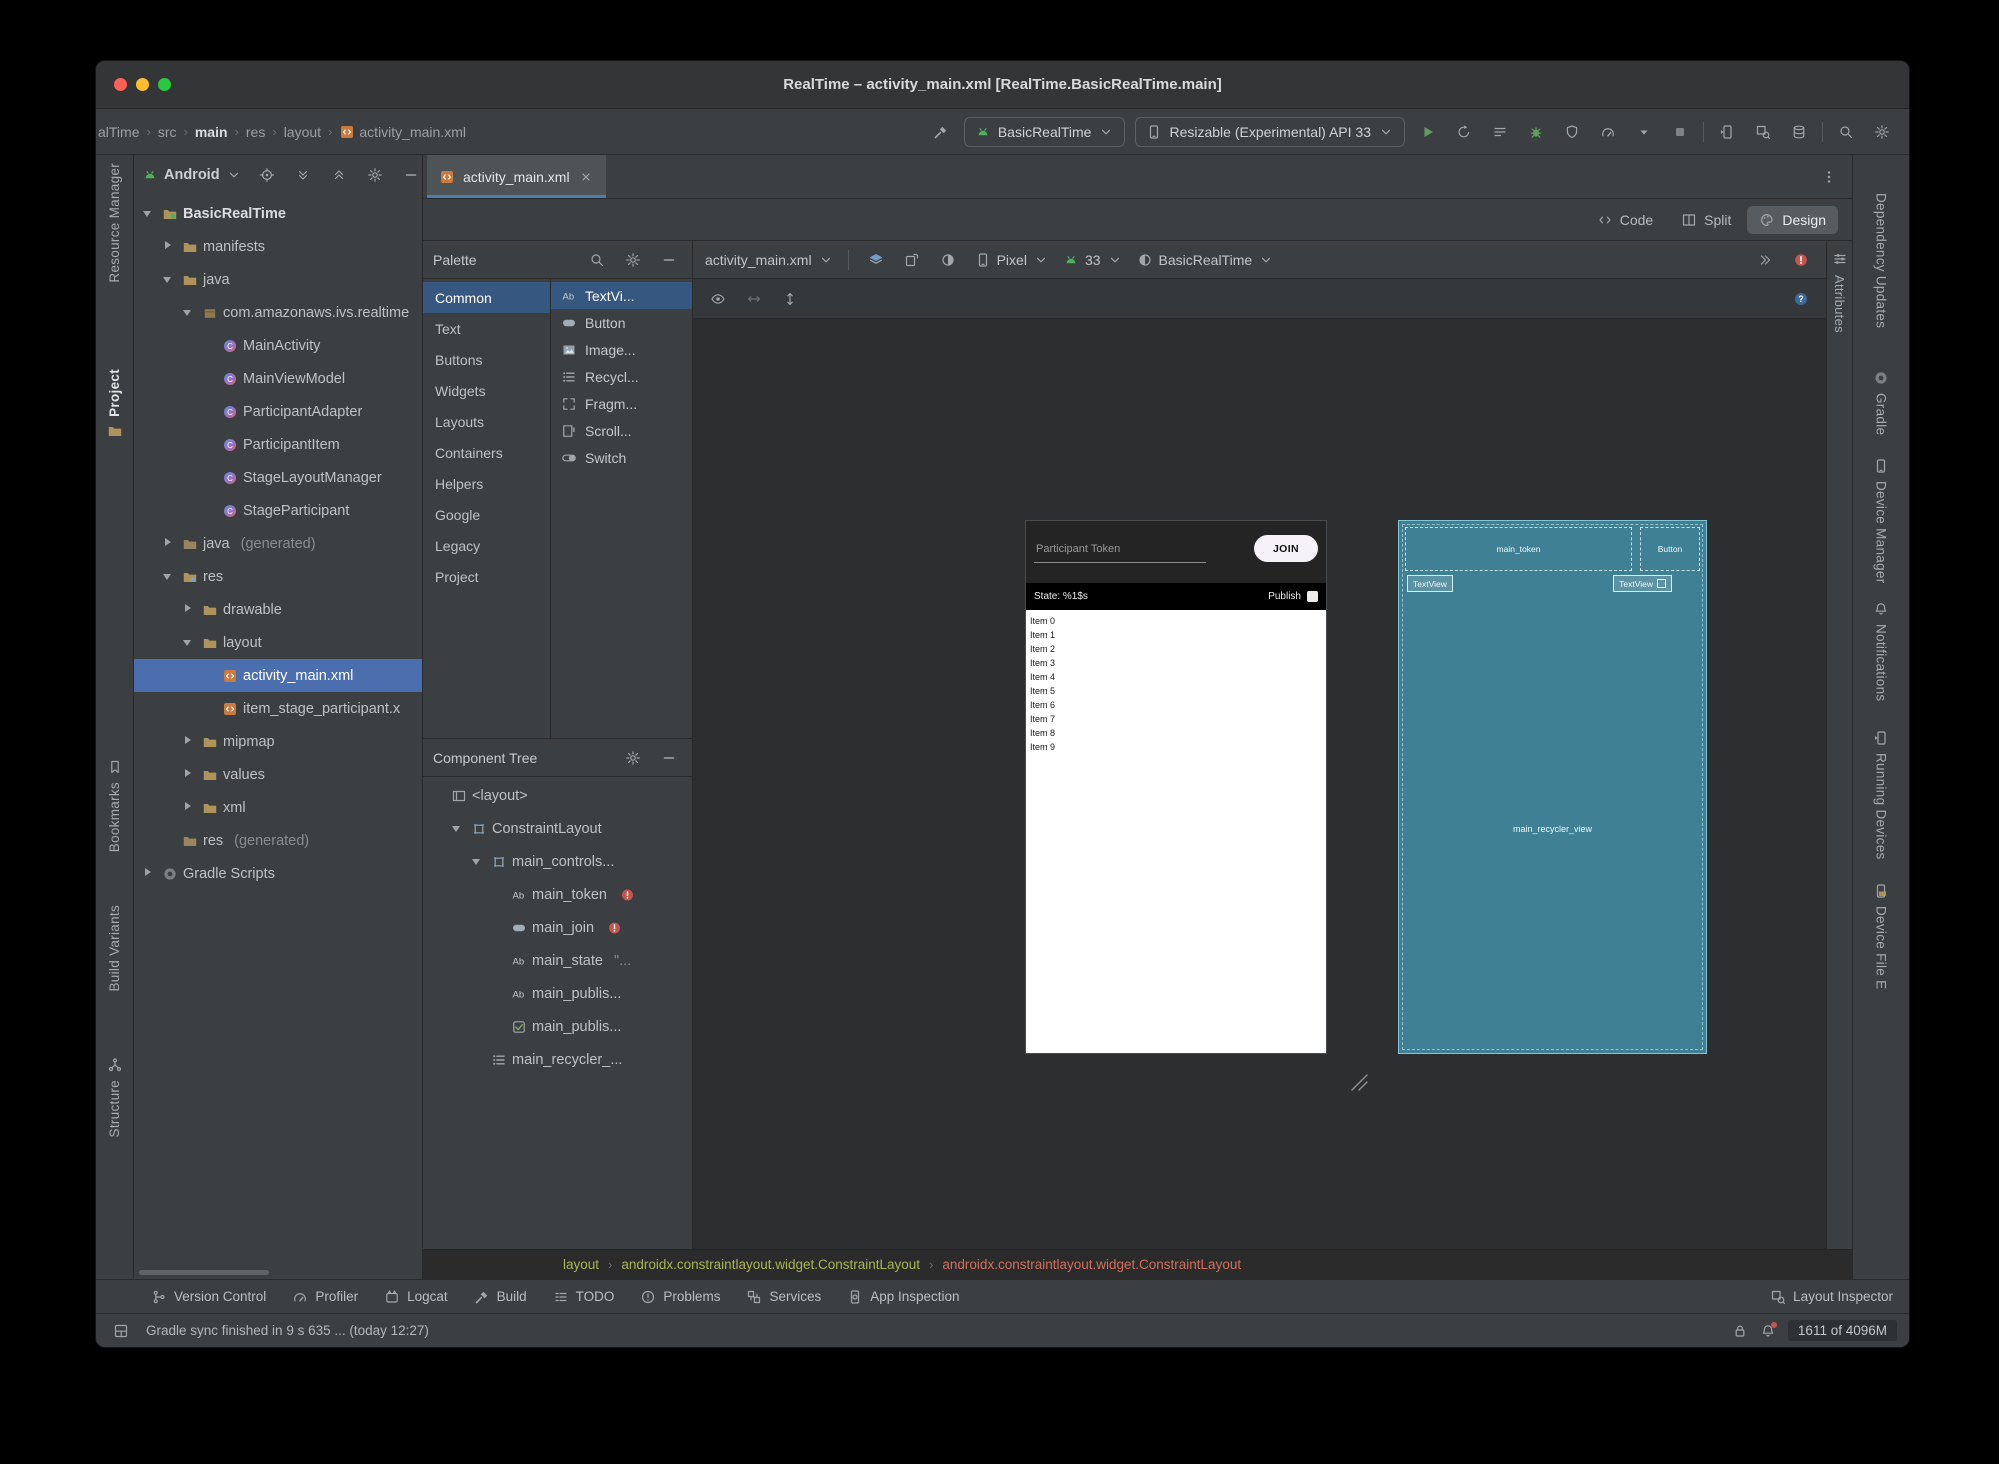 Image resolution: width=1999 pixels, height=1464 pixels. I want to click on project-tree-item-res: res (generated), so click(278, 840).